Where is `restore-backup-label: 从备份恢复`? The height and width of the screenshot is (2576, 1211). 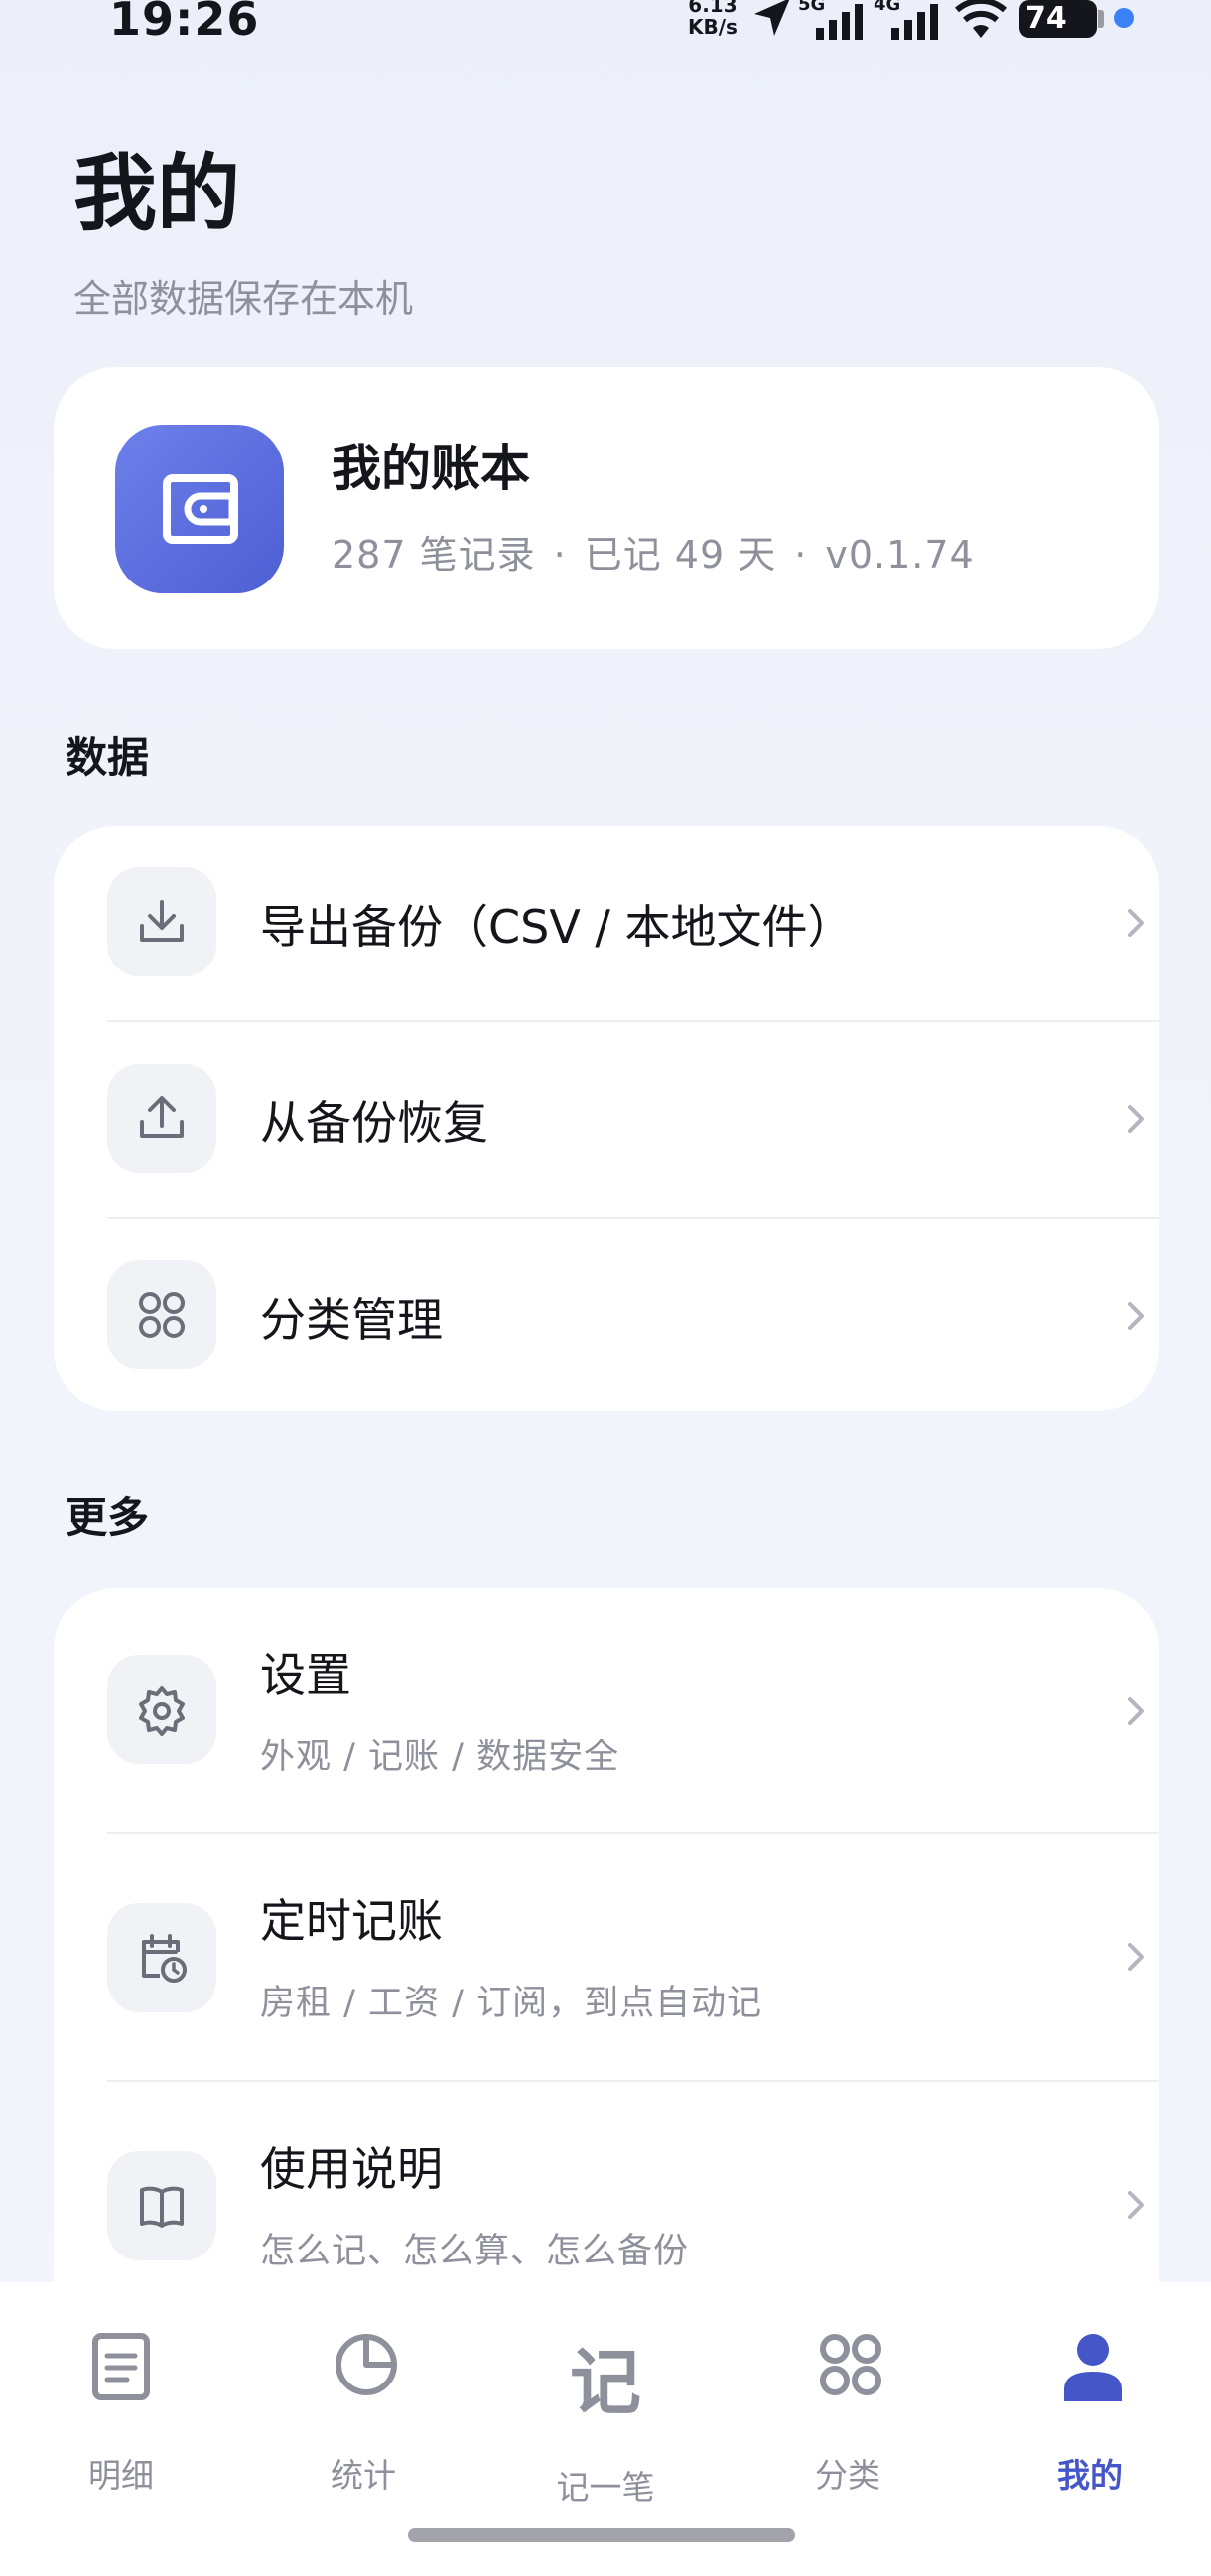
restore-backup-label: 从备份恢复 is located at coordinates (374, 1123).